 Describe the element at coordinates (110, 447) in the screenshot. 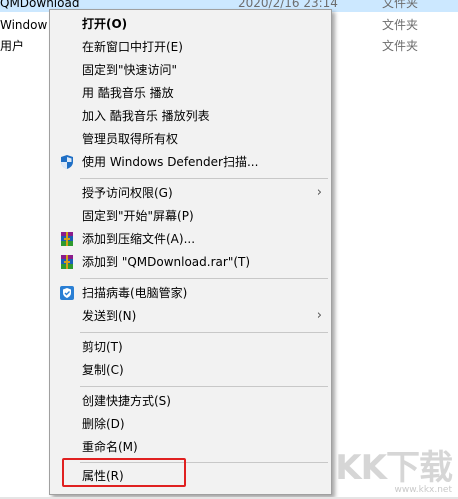

I see `menu-item-label: 重命名(M)` at that location.